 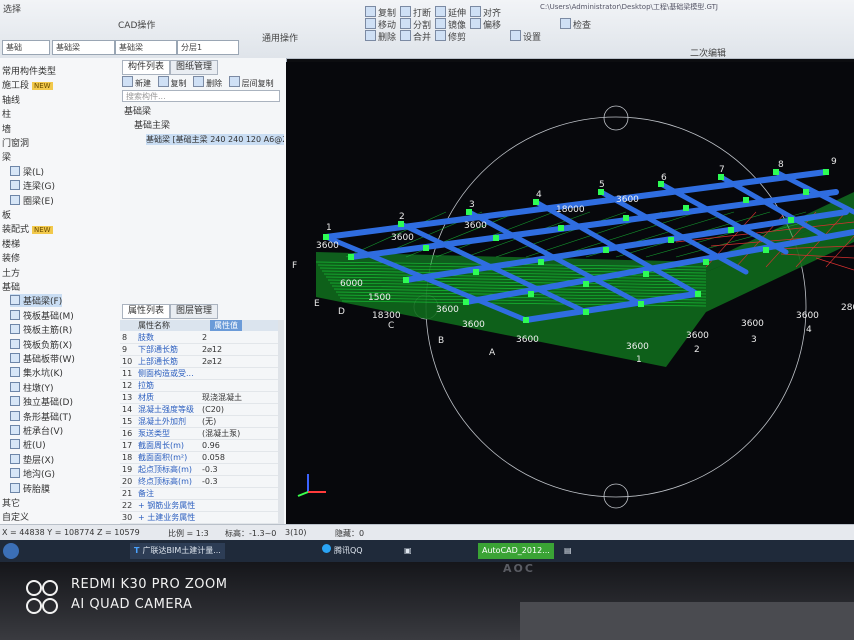 What do you see at coordinates (146, 385) in the screenshot?
I see `property-name: 拉筋` at bounding box center [146, 385].